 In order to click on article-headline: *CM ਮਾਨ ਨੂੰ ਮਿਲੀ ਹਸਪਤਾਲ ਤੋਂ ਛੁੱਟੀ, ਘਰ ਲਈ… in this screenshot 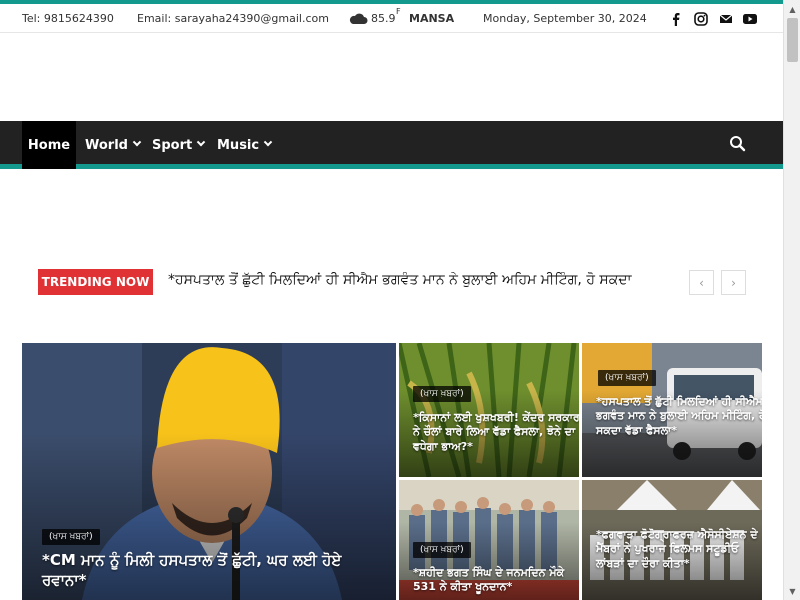, I will do `click(202, 570)`.